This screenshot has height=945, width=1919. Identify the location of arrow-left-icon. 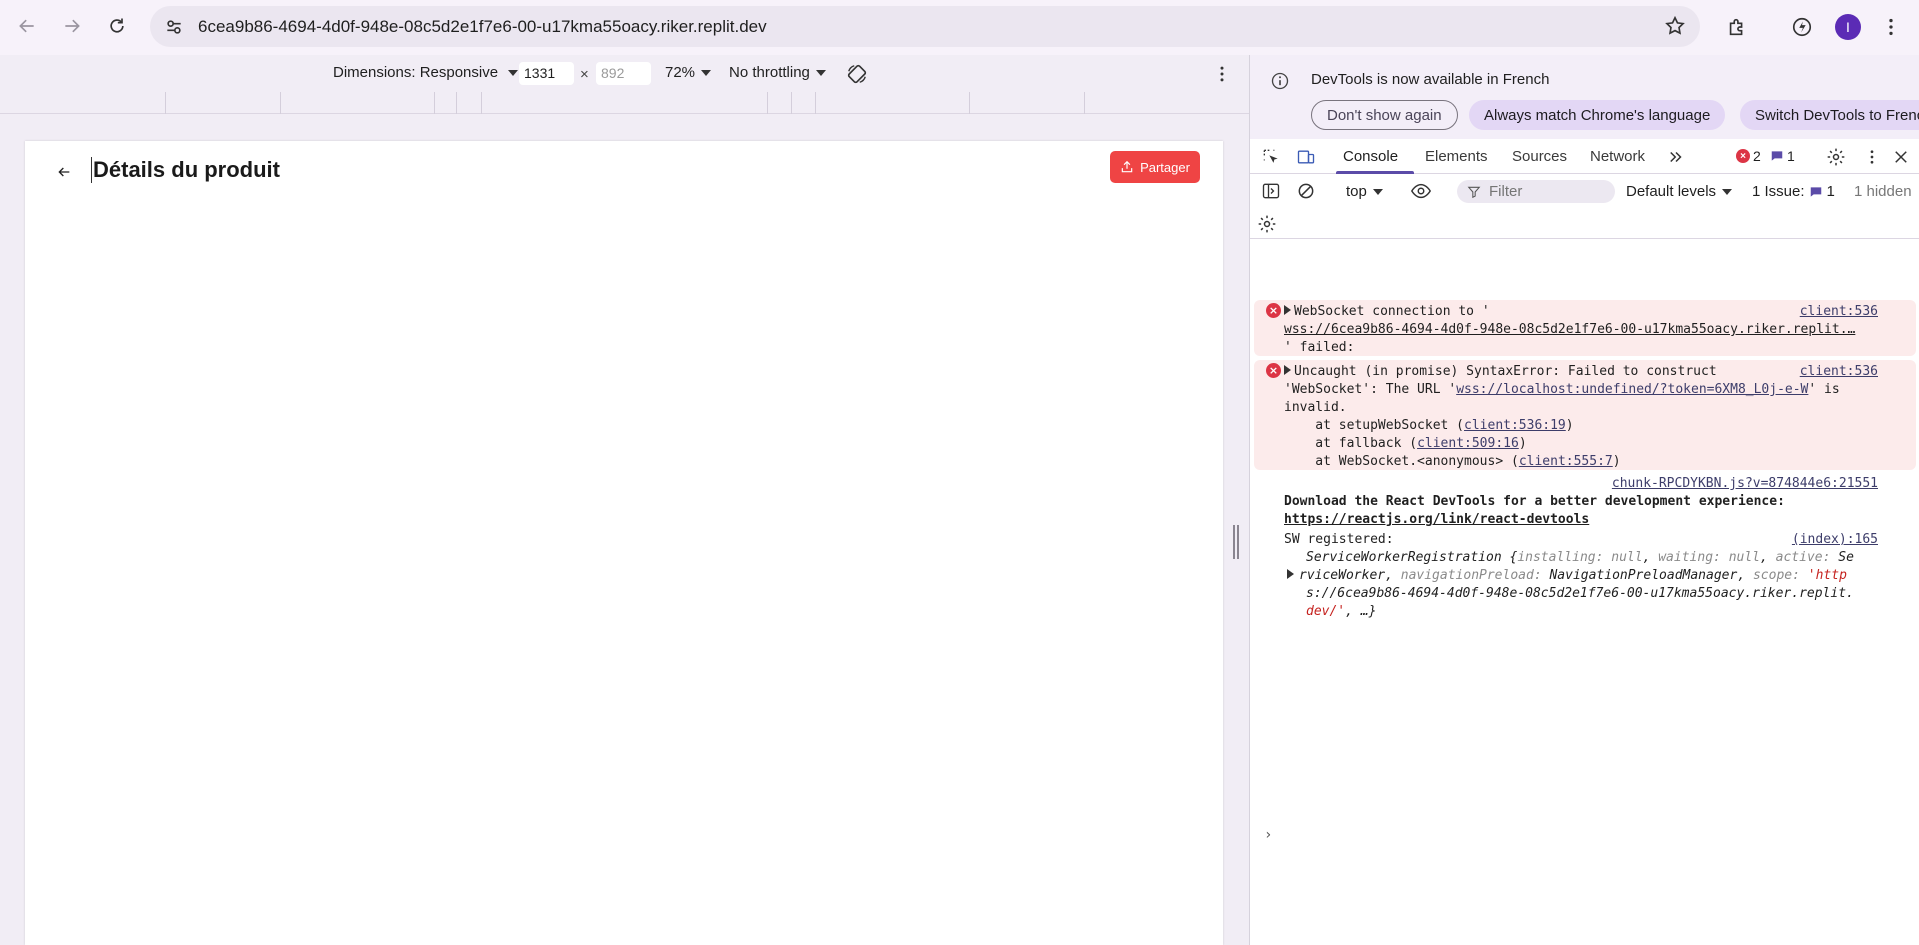
(26, 26).